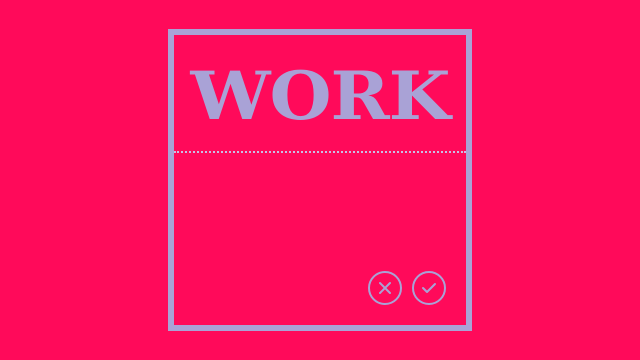 Image resolution: width=640 pixels, height=360 pixels. What do you see at coordinates (320, 152) in the screenshot?
I see `dotted-divider` at bounding box center [320, 152].